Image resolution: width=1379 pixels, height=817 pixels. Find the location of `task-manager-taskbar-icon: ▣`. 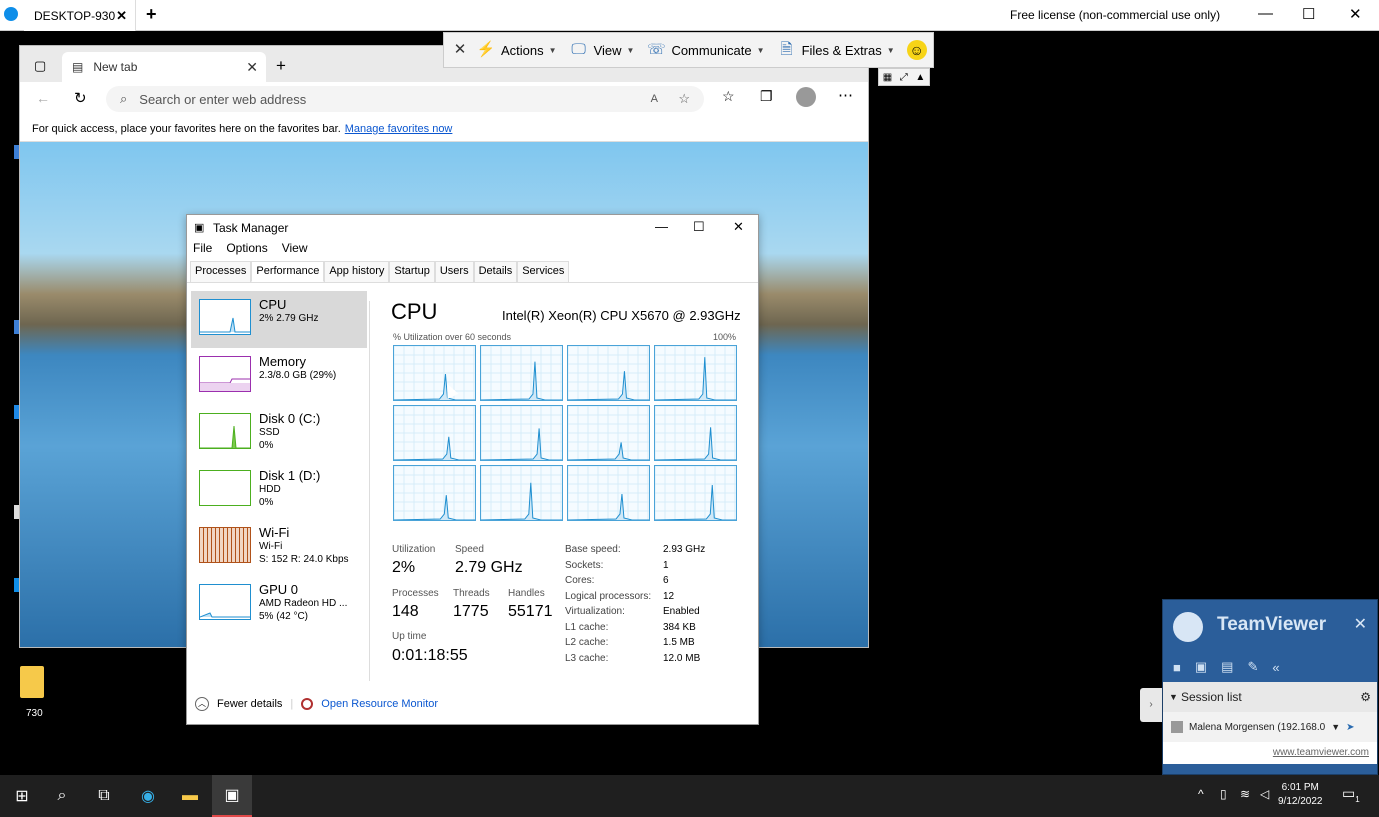

task-manager-taskbar-icon: ▣ is located at coordinates (232, 796).